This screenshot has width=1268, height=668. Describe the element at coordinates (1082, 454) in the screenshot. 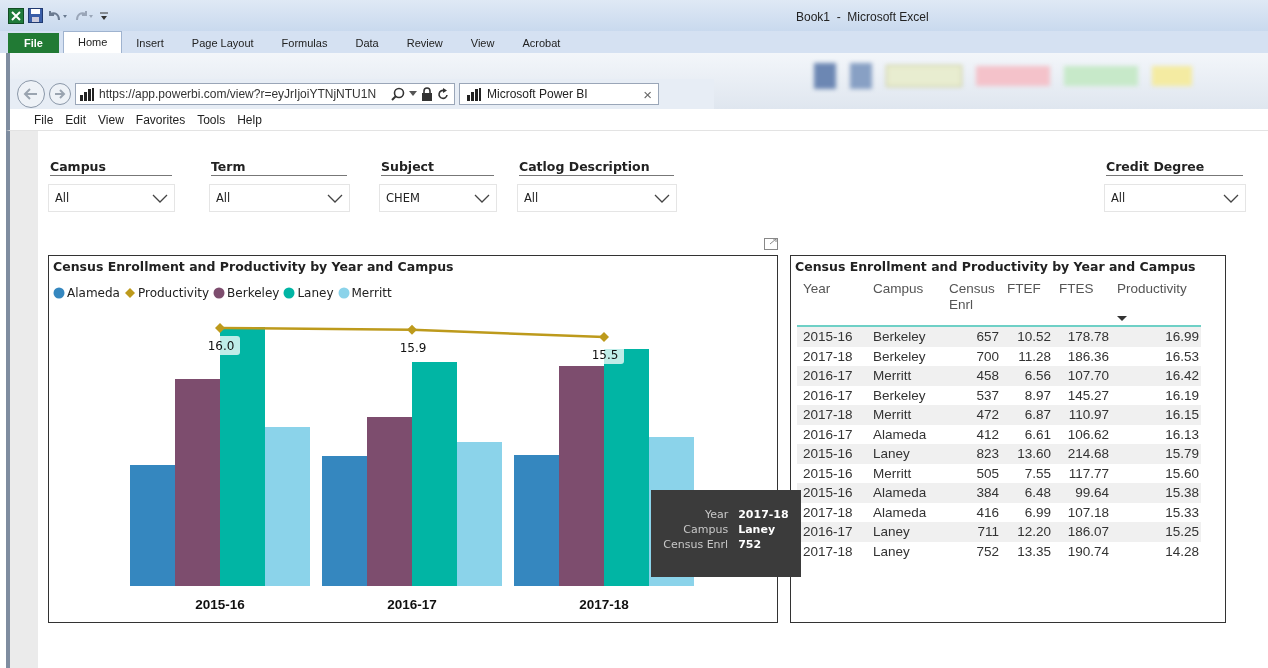

I see `table-cell: 214.68` at that location.